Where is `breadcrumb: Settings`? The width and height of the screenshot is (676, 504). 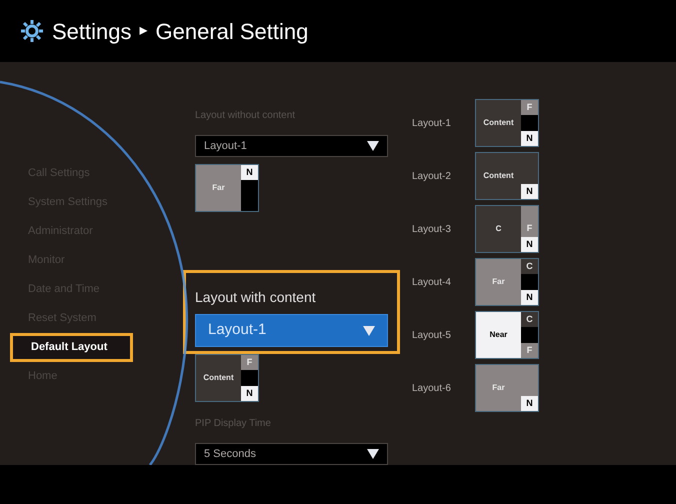 breadcrumb: Settings is located at coordinates (92, 32).